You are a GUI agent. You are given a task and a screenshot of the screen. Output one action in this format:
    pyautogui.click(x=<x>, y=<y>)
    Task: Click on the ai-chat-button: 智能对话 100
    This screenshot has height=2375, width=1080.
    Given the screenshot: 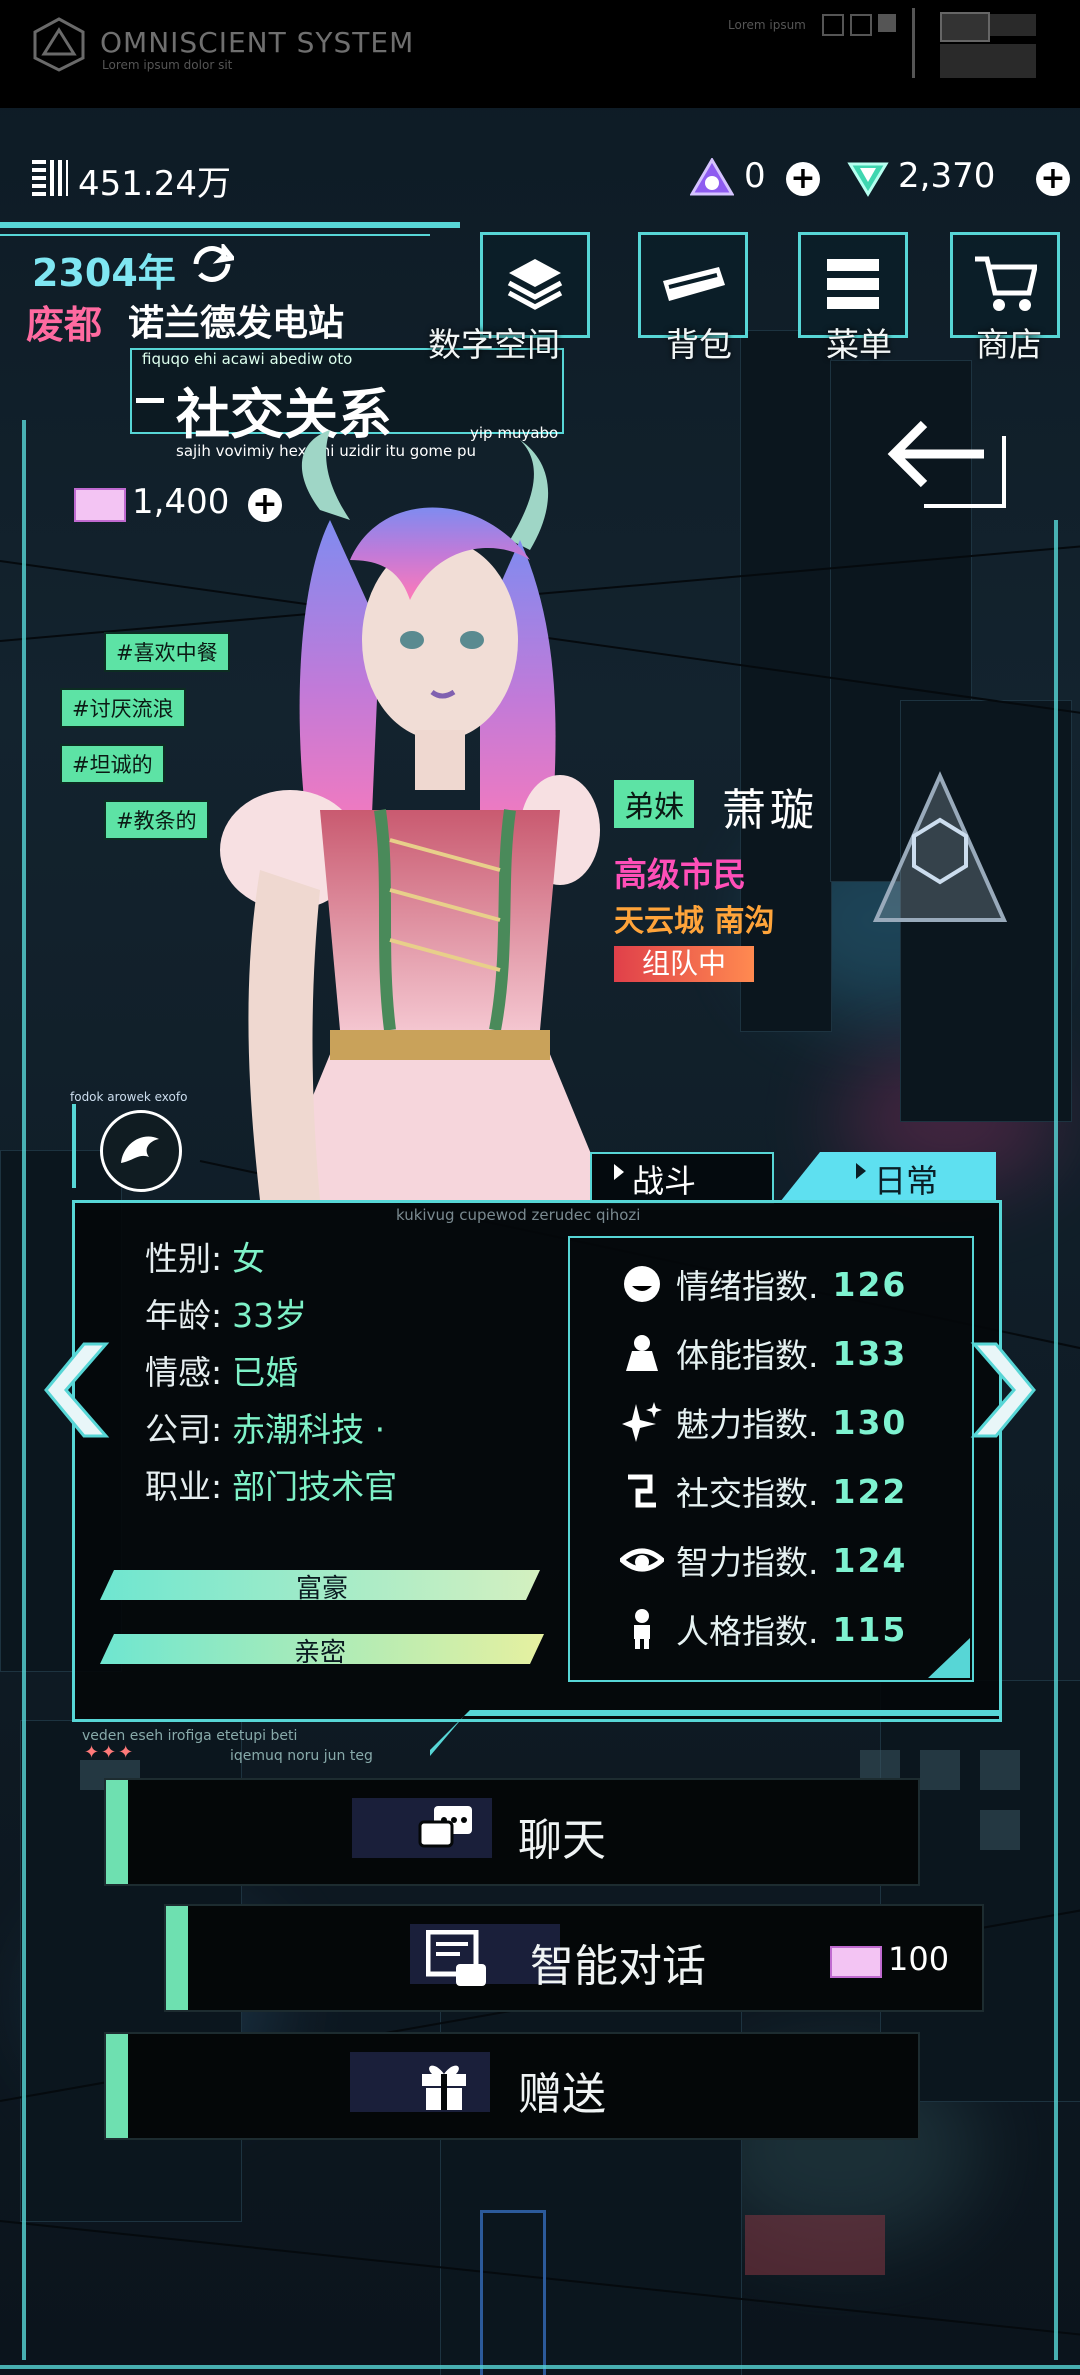 What is the action you would take?
    pyautogui.click(x=574, y=1958)
    